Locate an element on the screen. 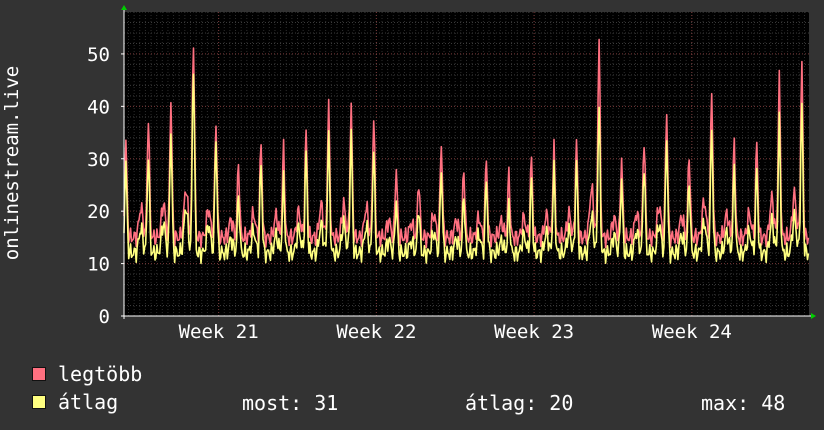  legend-swatch-max is located at coordinates (39, 374).